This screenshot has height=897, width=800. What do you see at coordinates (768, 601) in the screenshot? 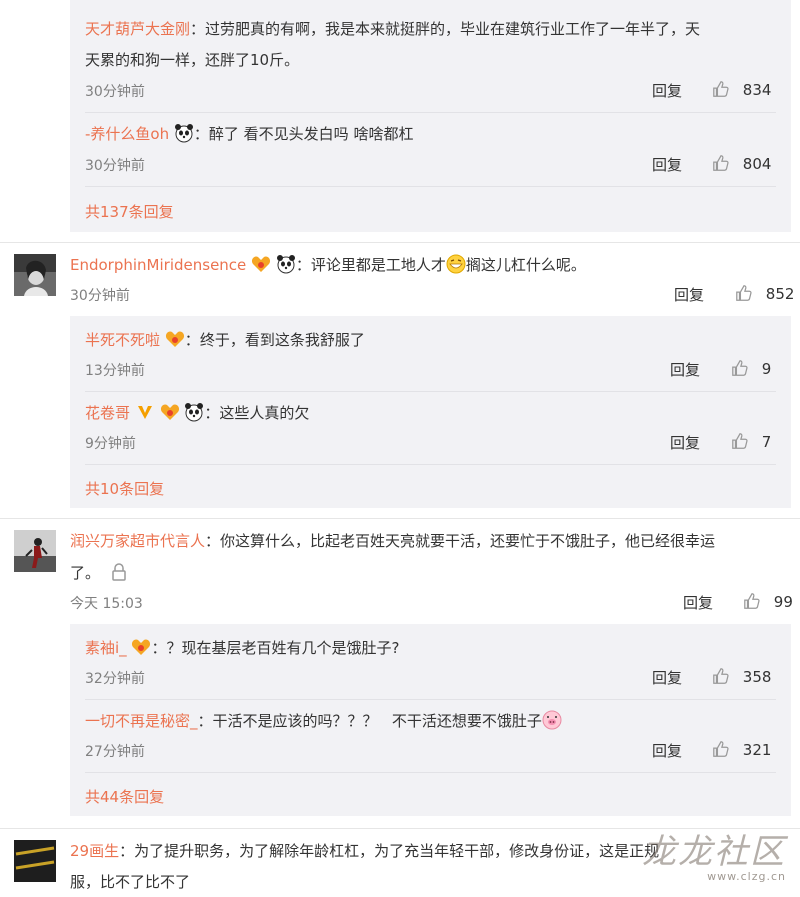
I see `like-button: 99` at bounding box center [768, 601].